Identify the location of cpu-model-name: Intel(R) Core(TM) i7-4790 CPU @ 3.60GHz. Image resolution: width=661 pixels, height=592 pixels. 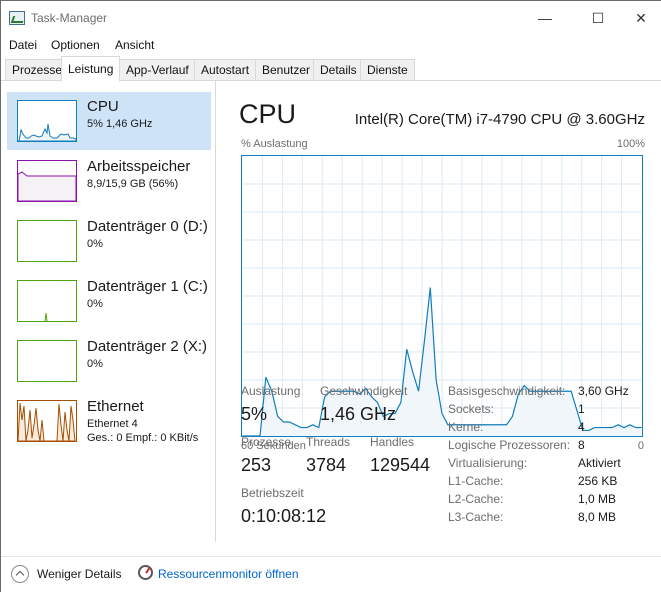
(499, 119).